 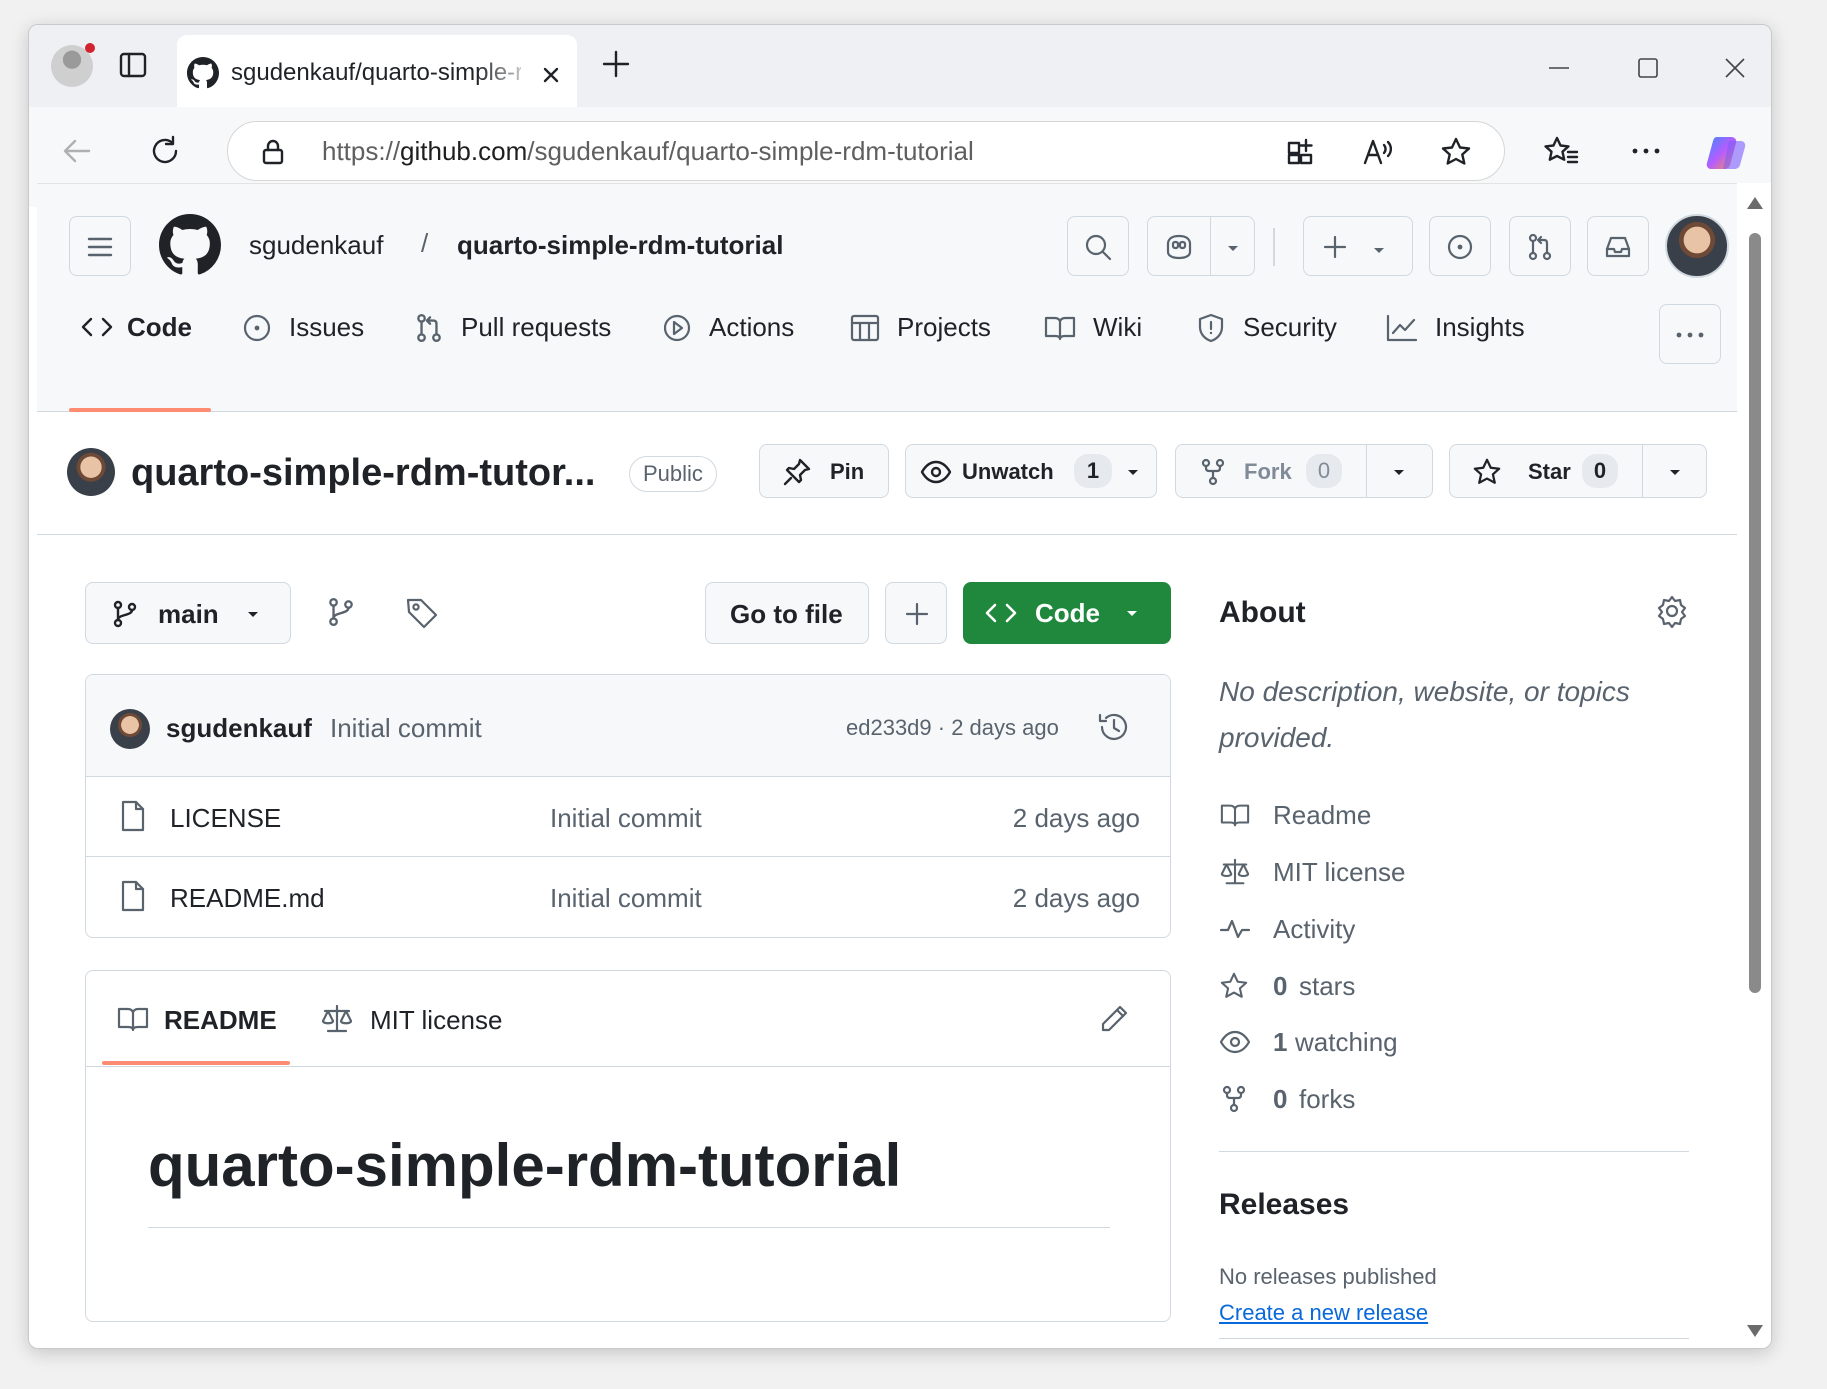 I want to click on favorites-icon, so click(x=1561, y=152).